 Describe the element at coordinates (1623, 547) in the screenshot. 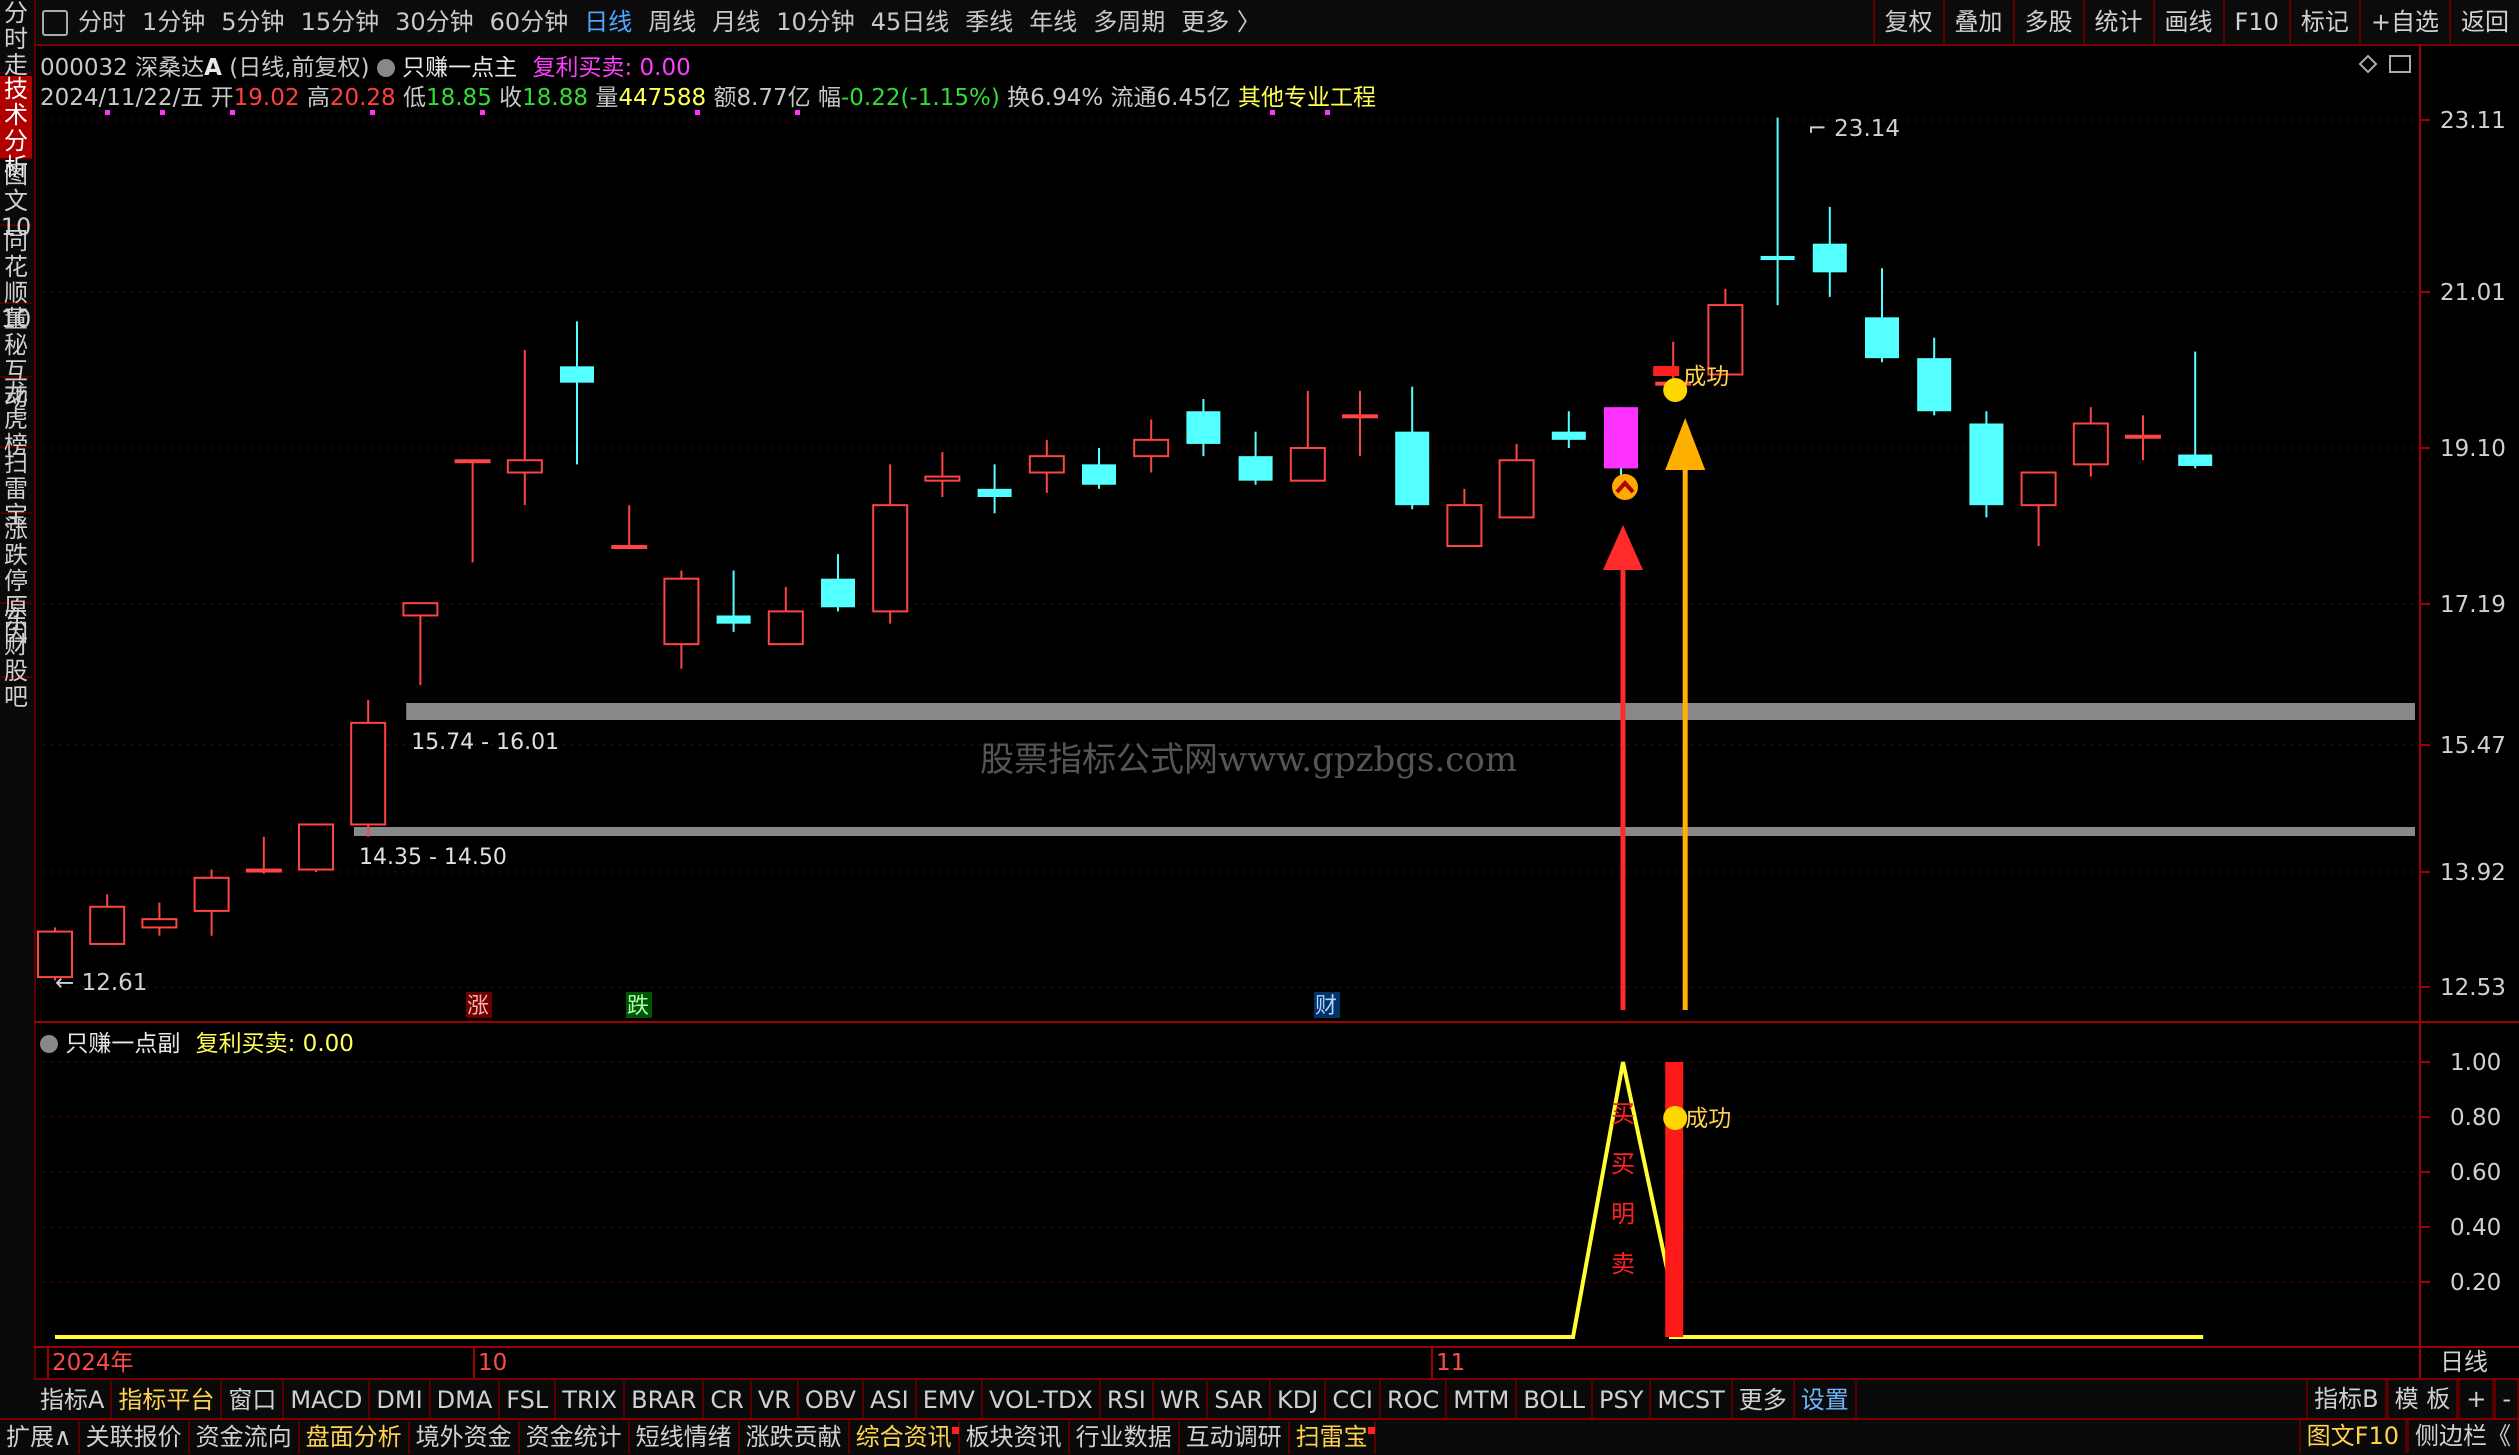

I see `buy-arrow-head` at that location.